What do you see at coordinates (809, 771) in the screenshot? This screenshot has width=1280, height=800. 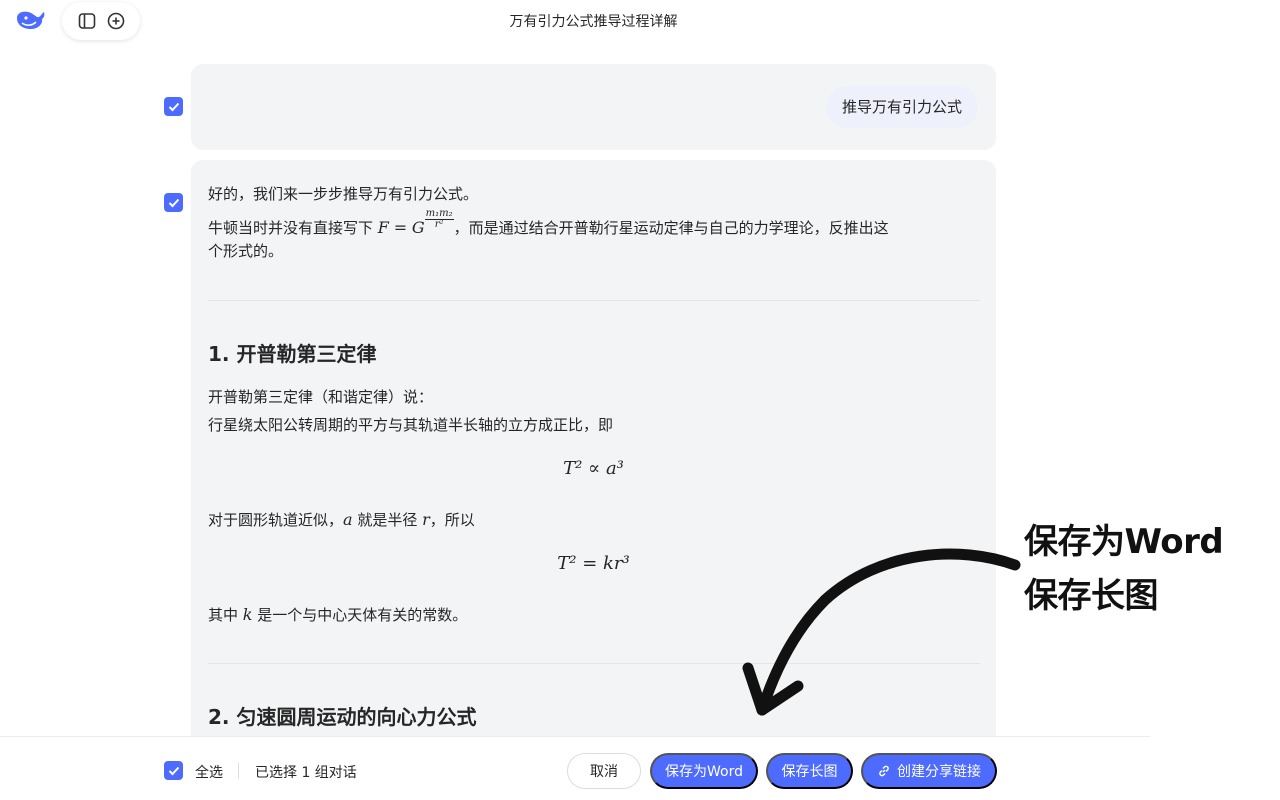 I see `save-long-image-button: 保存长图` at bounding box center [809, 771].